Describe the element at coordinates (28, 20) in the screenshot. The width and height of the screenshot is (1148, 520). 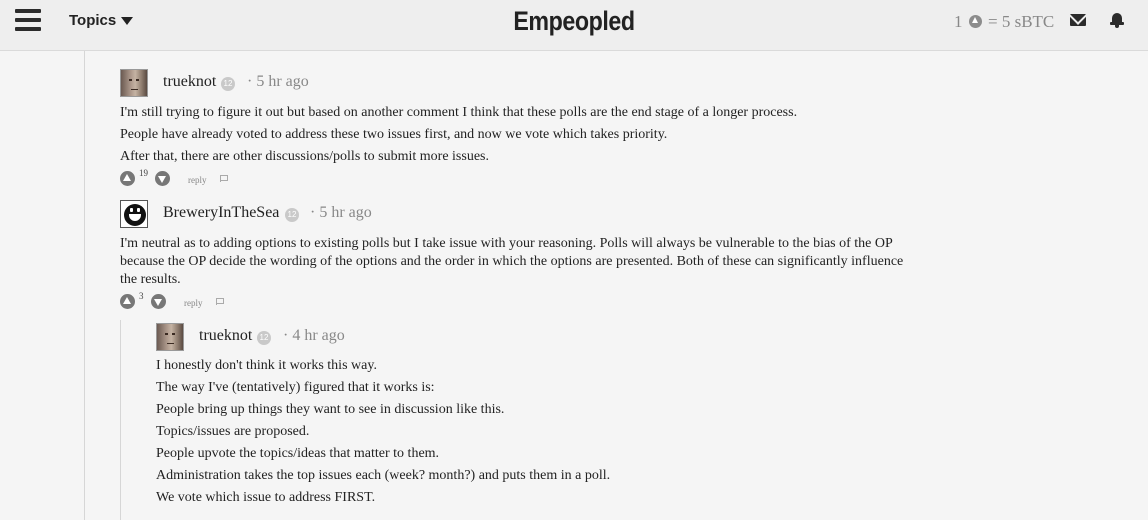
I see `hamburger-menu-icon` at that location.